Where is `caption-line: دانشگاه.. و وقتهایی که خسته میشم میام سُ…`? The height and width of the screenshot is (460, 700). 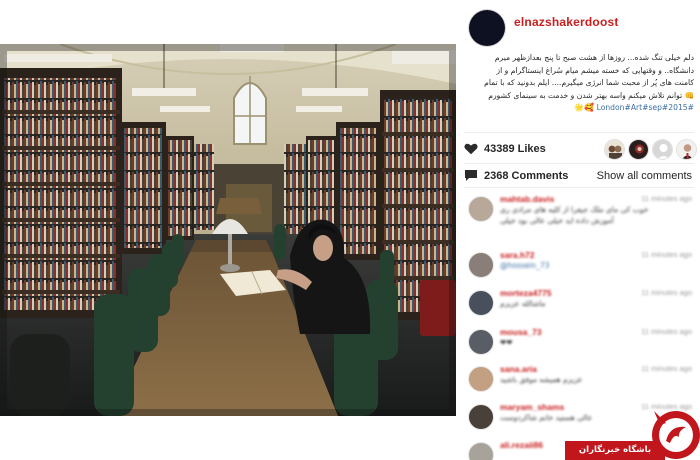
caption-line: دانشگاه.. و وقتهایی که خسته میشم میام سُ… is located at coordinates (595, 70).